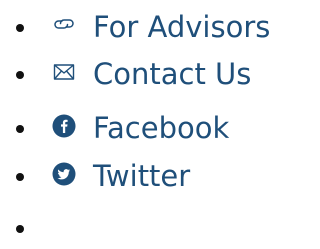 The width and height of the screenshot is (320, 249). What do you see at coordinates (172, 74) in the screenshot?
I see `contact-us-link: Contact Us` at bounding box center [172, 74].